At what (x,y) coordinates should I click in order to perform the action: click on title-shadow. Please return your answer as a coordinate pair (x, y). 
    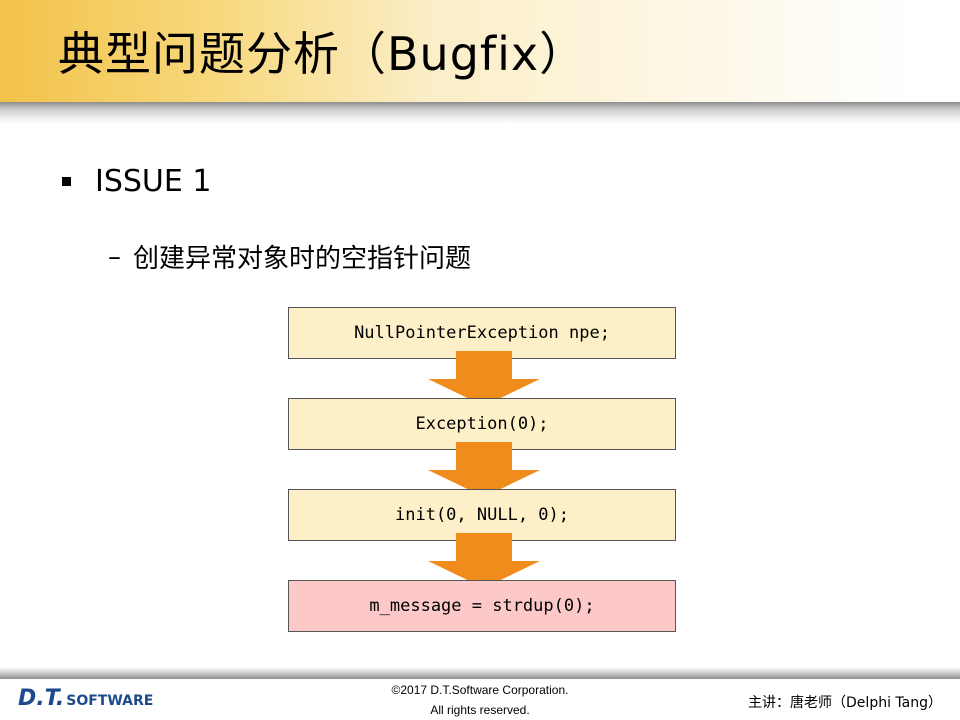
    Looking at the image, I should click on (480, 113).